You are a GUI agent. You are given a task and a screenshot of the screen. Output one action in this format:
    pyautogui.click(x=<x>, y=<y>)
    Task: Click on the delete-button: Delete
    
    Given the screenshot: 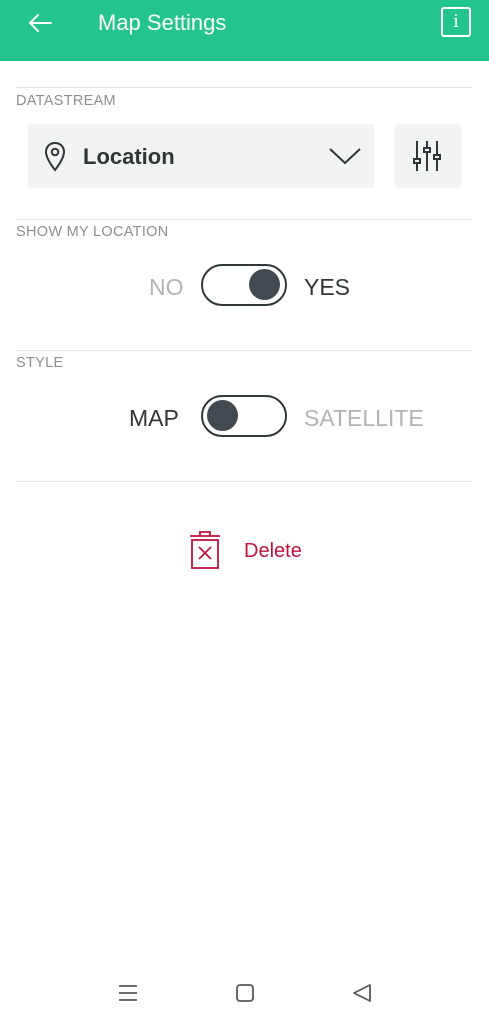 What is the action you would take?
    pyautogui.click(x=251, y=551)
    